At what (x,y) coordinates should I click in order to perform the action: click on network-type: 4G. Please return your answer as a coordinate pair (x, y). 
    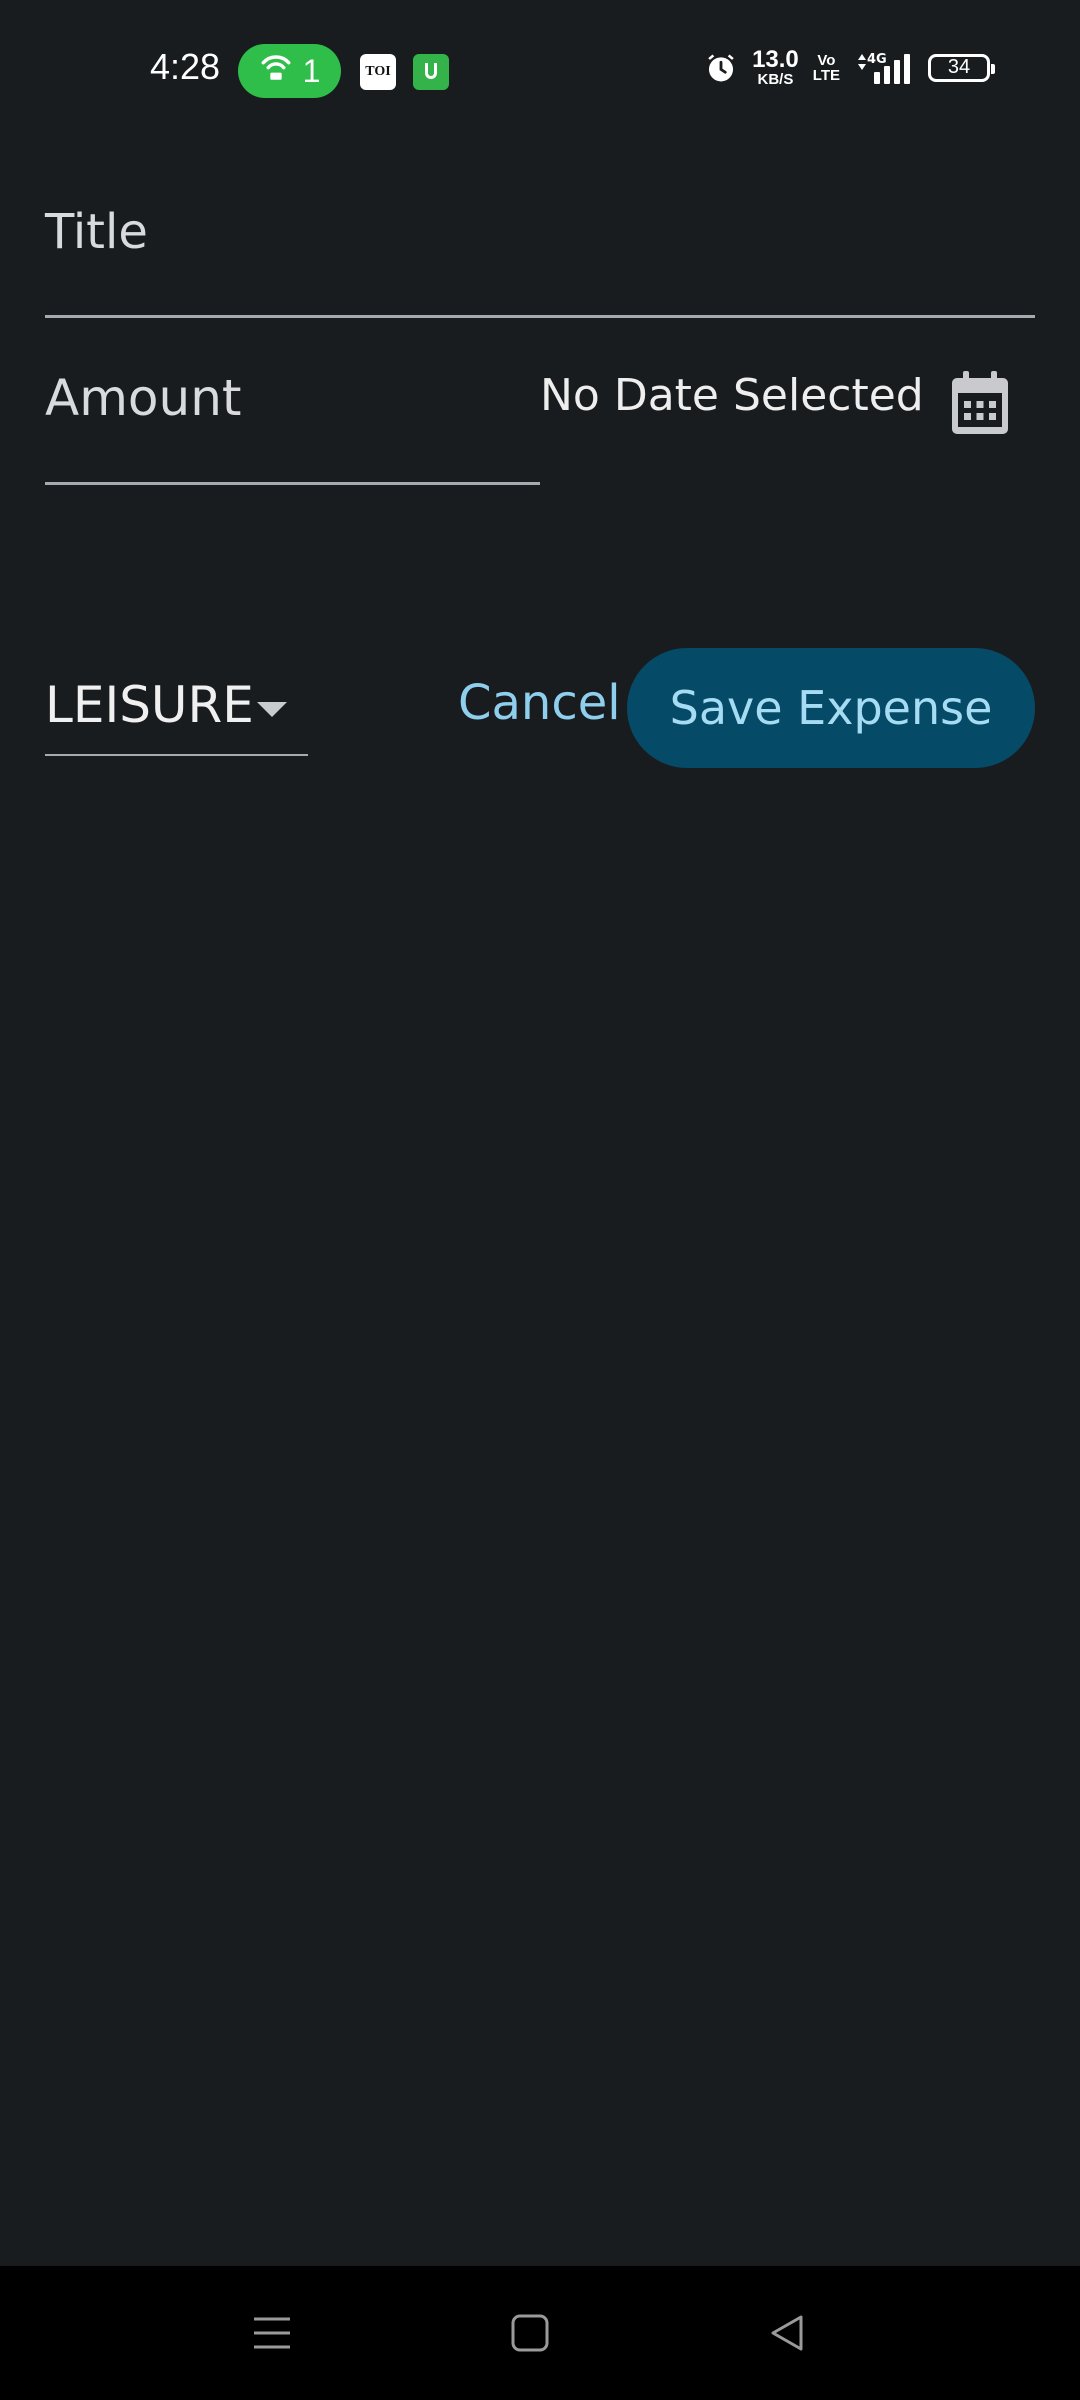
    Looking at the image, I should click on (877, 59).